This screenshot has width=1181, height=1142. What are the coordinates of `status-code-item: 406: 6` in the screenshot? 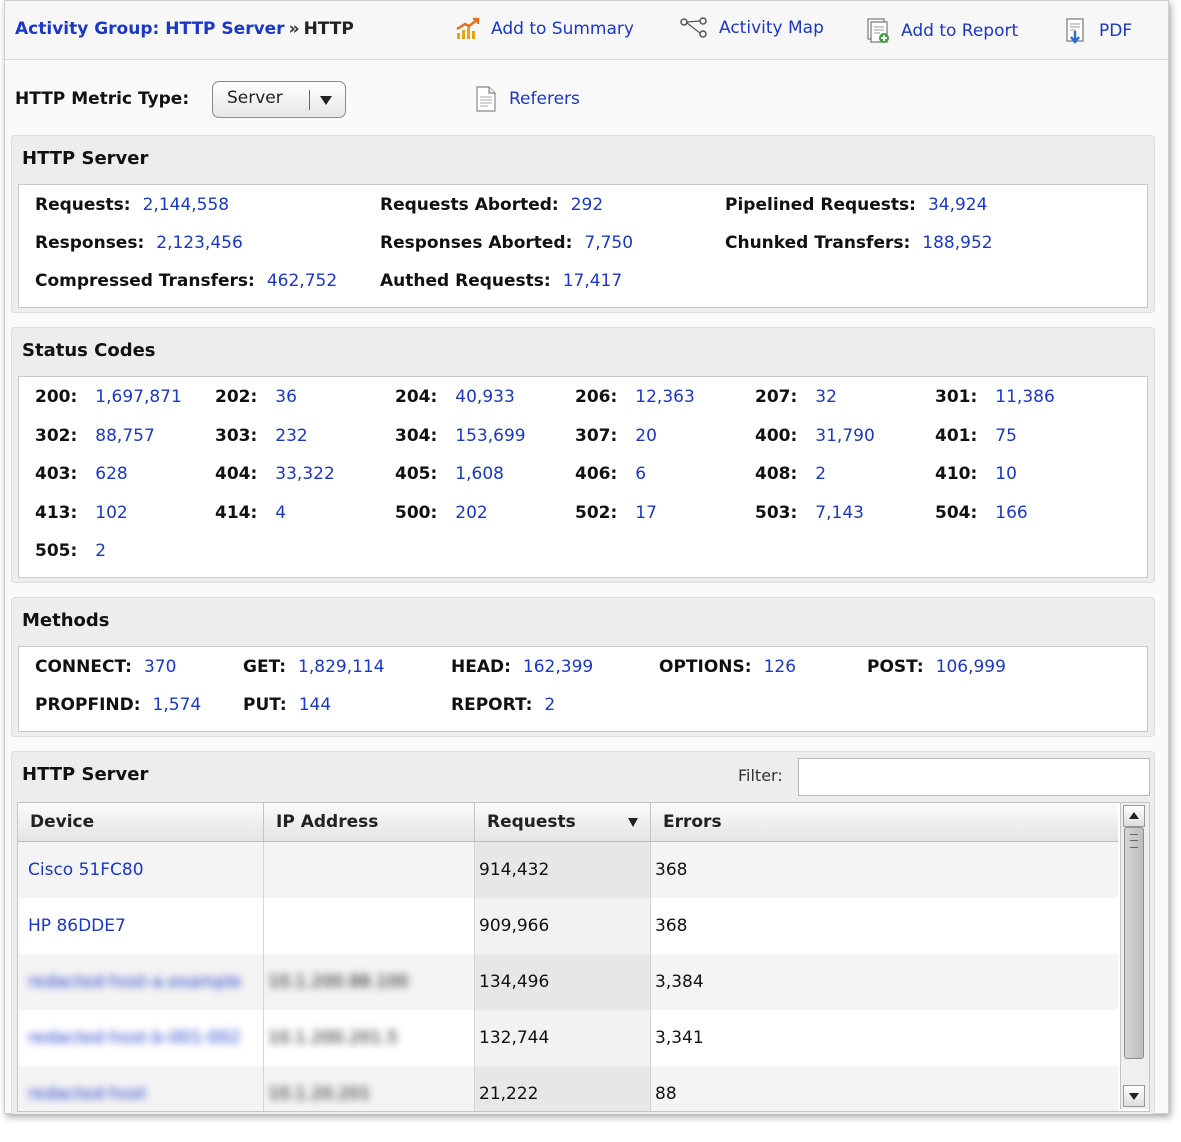 It's located at (610, 474).